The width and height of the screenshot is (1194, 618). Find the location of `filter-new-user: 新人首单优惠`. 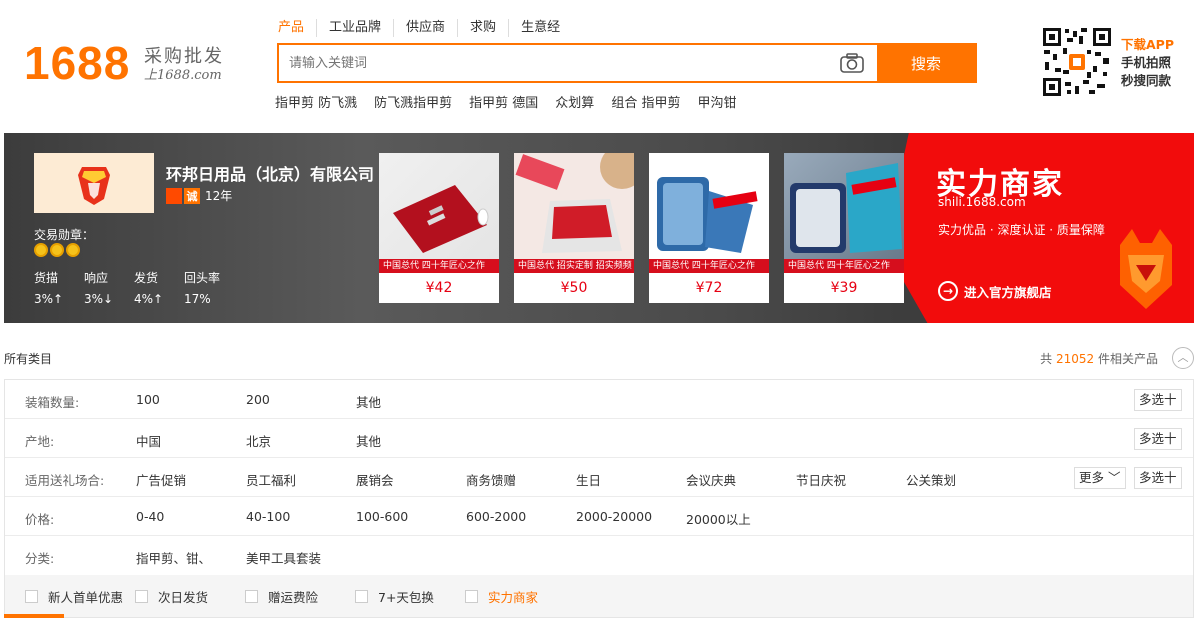

filter-new-user: 新人首单优惠 is located at coordinates (74, 596).